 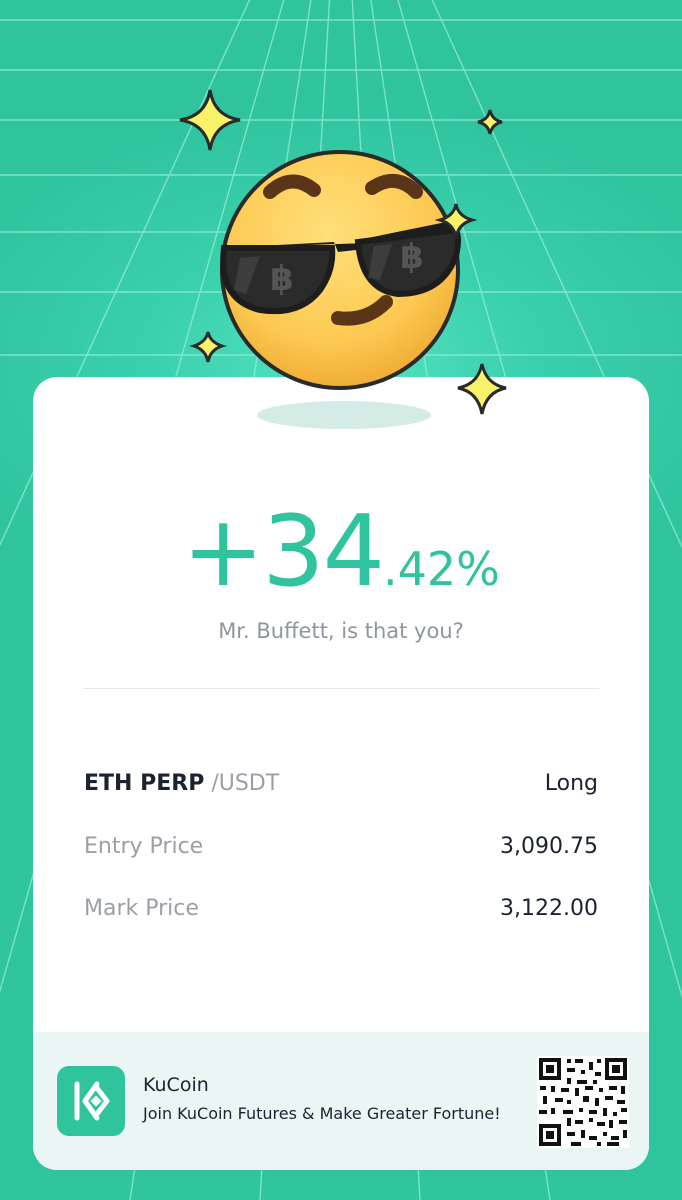 What do you see at coordinates (91, 1101) in the screenshot?
I see `kucoin-logo-icon` at bounding box center [91, 1101].